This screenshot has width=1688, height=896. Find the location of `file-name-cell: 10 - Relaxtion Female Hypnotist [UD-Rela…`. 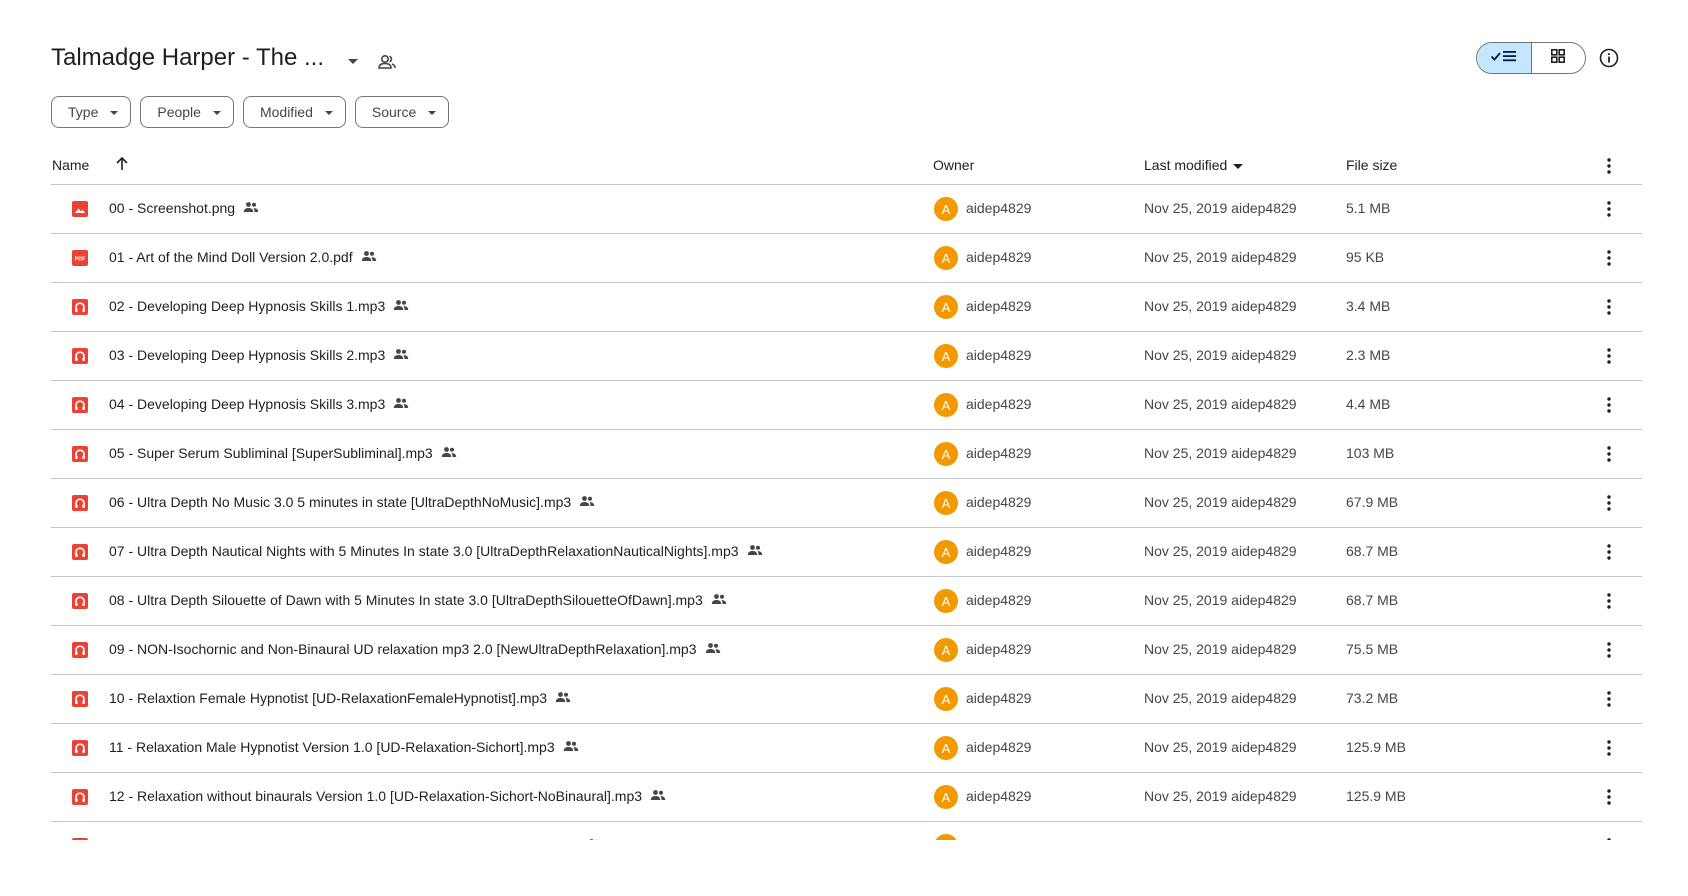

file-name-cell: 10 - Relaxtion Female Hypnotist [UD-Rela… is located at coordinates (340, 698).